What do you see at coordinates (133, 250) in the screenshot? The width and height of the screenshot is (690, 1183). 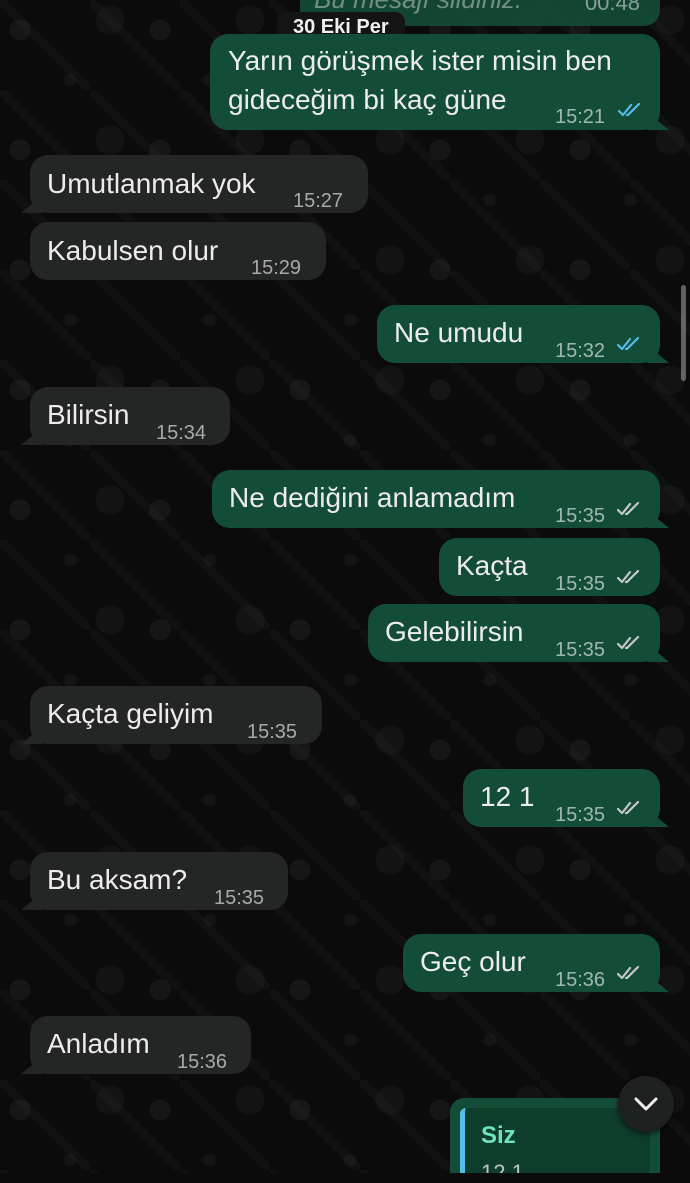 I see `message-text: Kabulsen olur` at bounding box center [133, 250].